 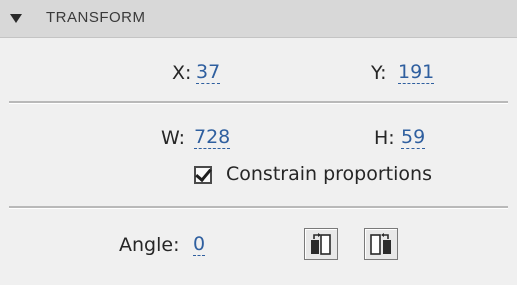 I want to click on x-label: X:, so click(x=182, y=73).